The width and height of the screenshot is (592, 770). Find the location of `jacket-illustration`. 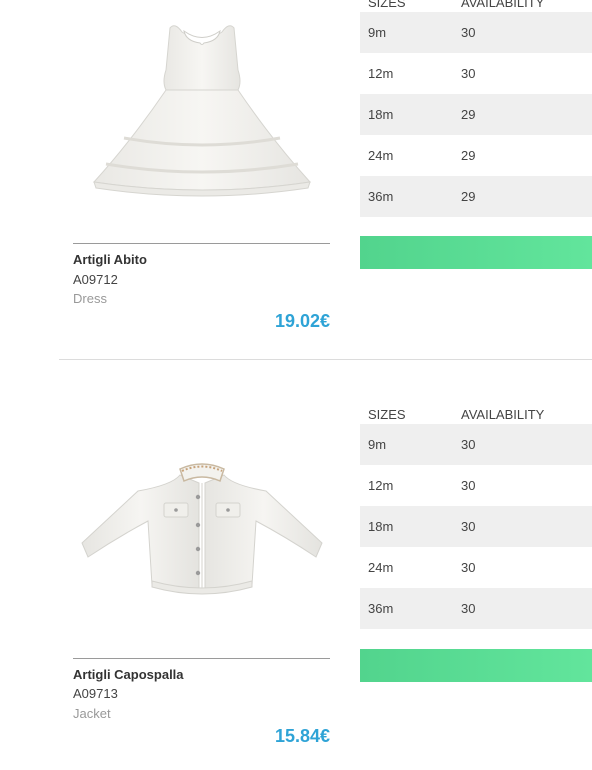

jacket-illustration is located at coordinates (202, 529).